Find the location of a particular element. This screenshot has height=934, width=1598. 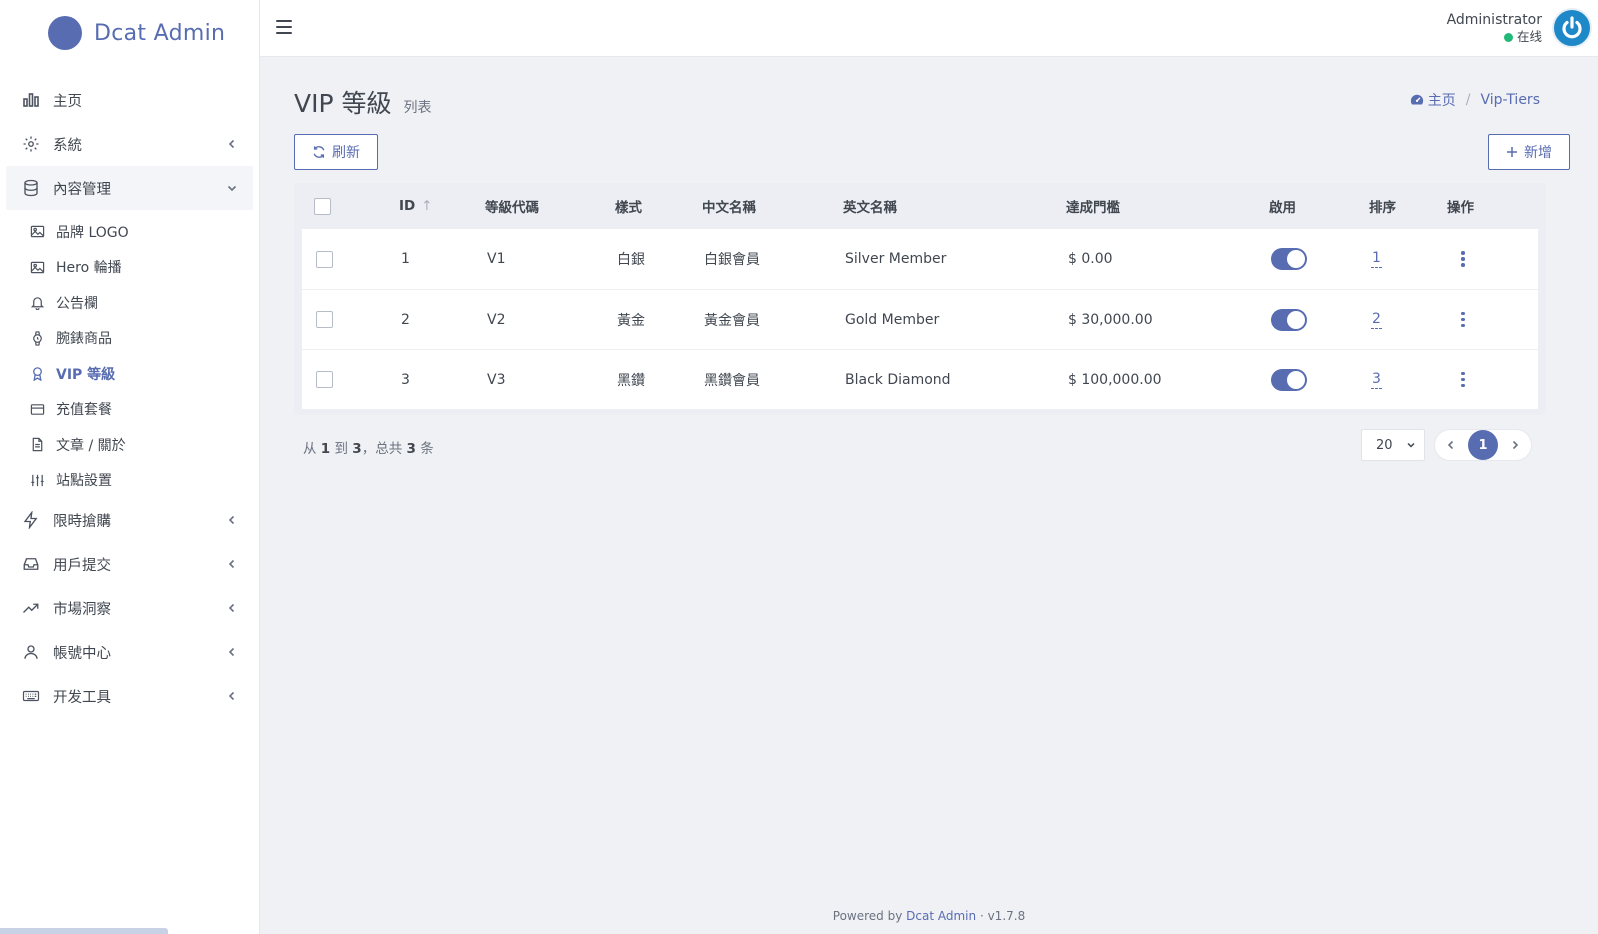

sidebar-item-system: 系統 is located at coordinates (129, 144).